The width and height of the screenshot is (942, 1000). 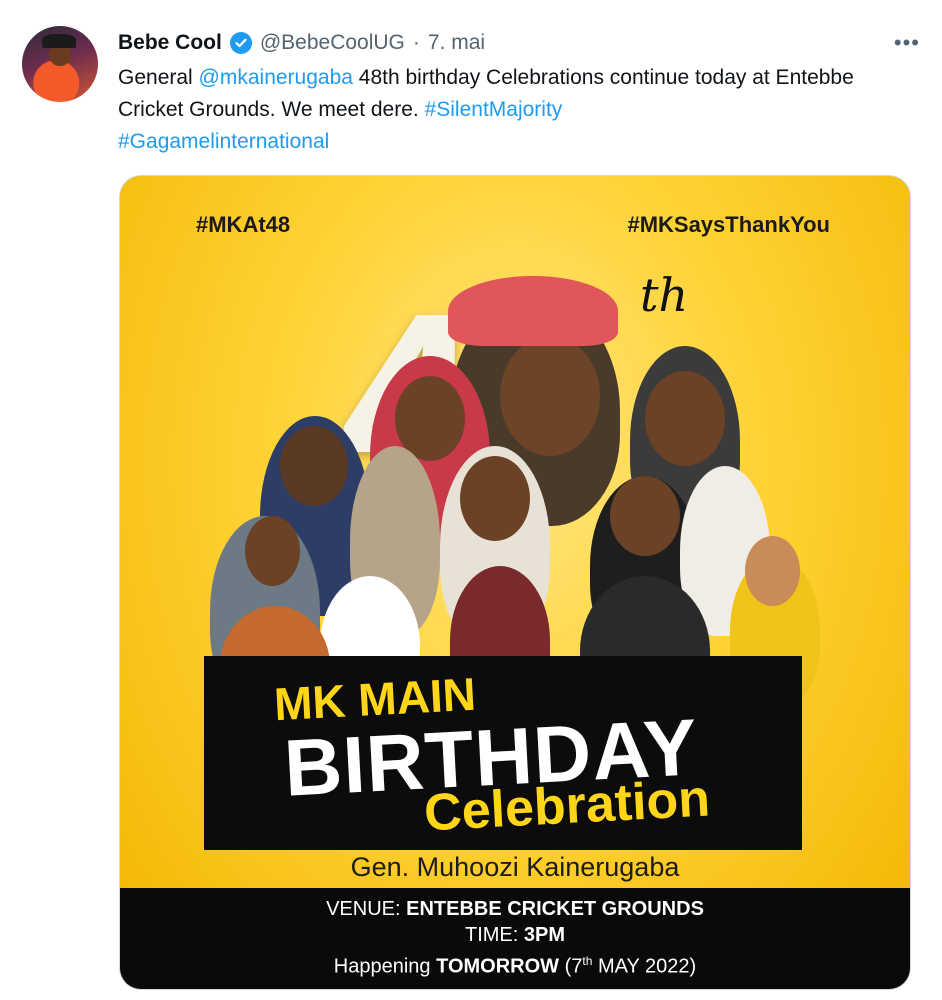 What do you see at coordinates (363, 909) in the screenshot?
I see `poster-venue-label: VENUE:` at bounding box center [363, 909].